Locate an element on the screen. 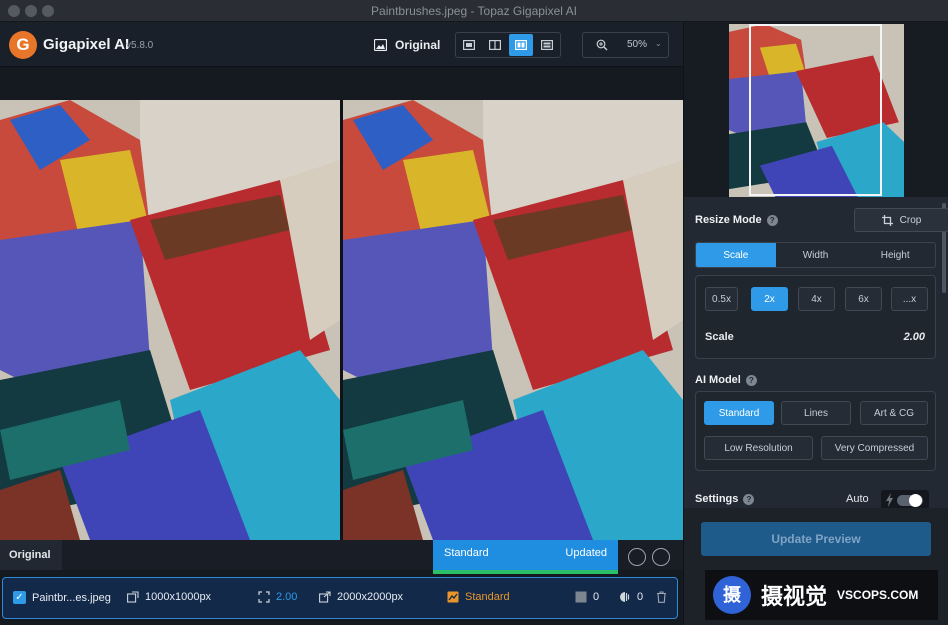  ai-model-heading: AI Model ? is located at coordinates (726, 380).